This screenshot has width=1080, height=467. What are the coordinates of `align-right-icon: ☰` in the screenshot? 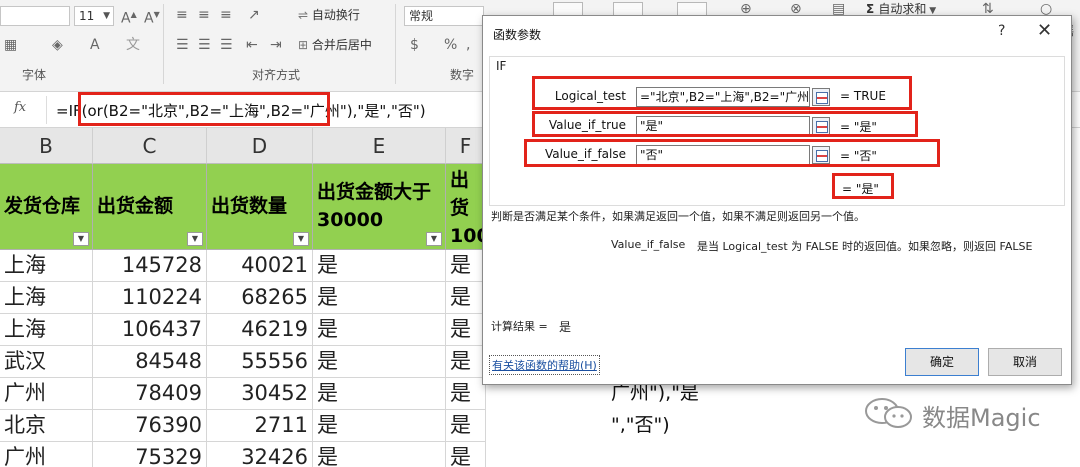 It's located at (226, 45).